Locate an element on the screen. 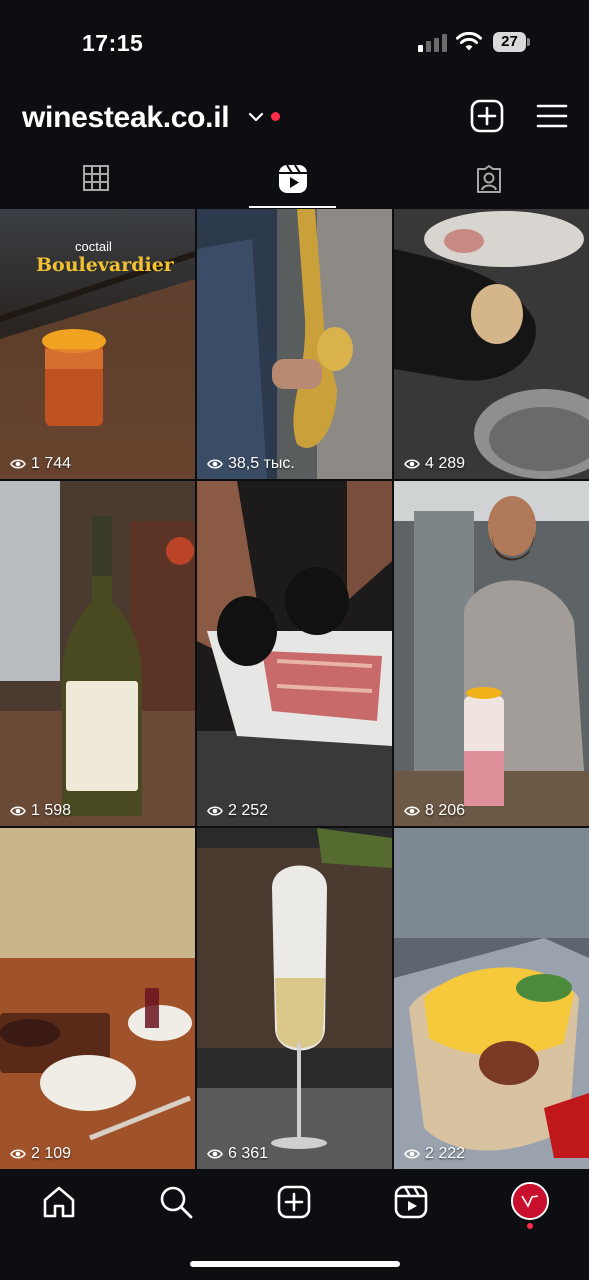 This screenshot has height=1280, width=589. reel-thumbnail: 2 252 is located at coordinates (294, 653).